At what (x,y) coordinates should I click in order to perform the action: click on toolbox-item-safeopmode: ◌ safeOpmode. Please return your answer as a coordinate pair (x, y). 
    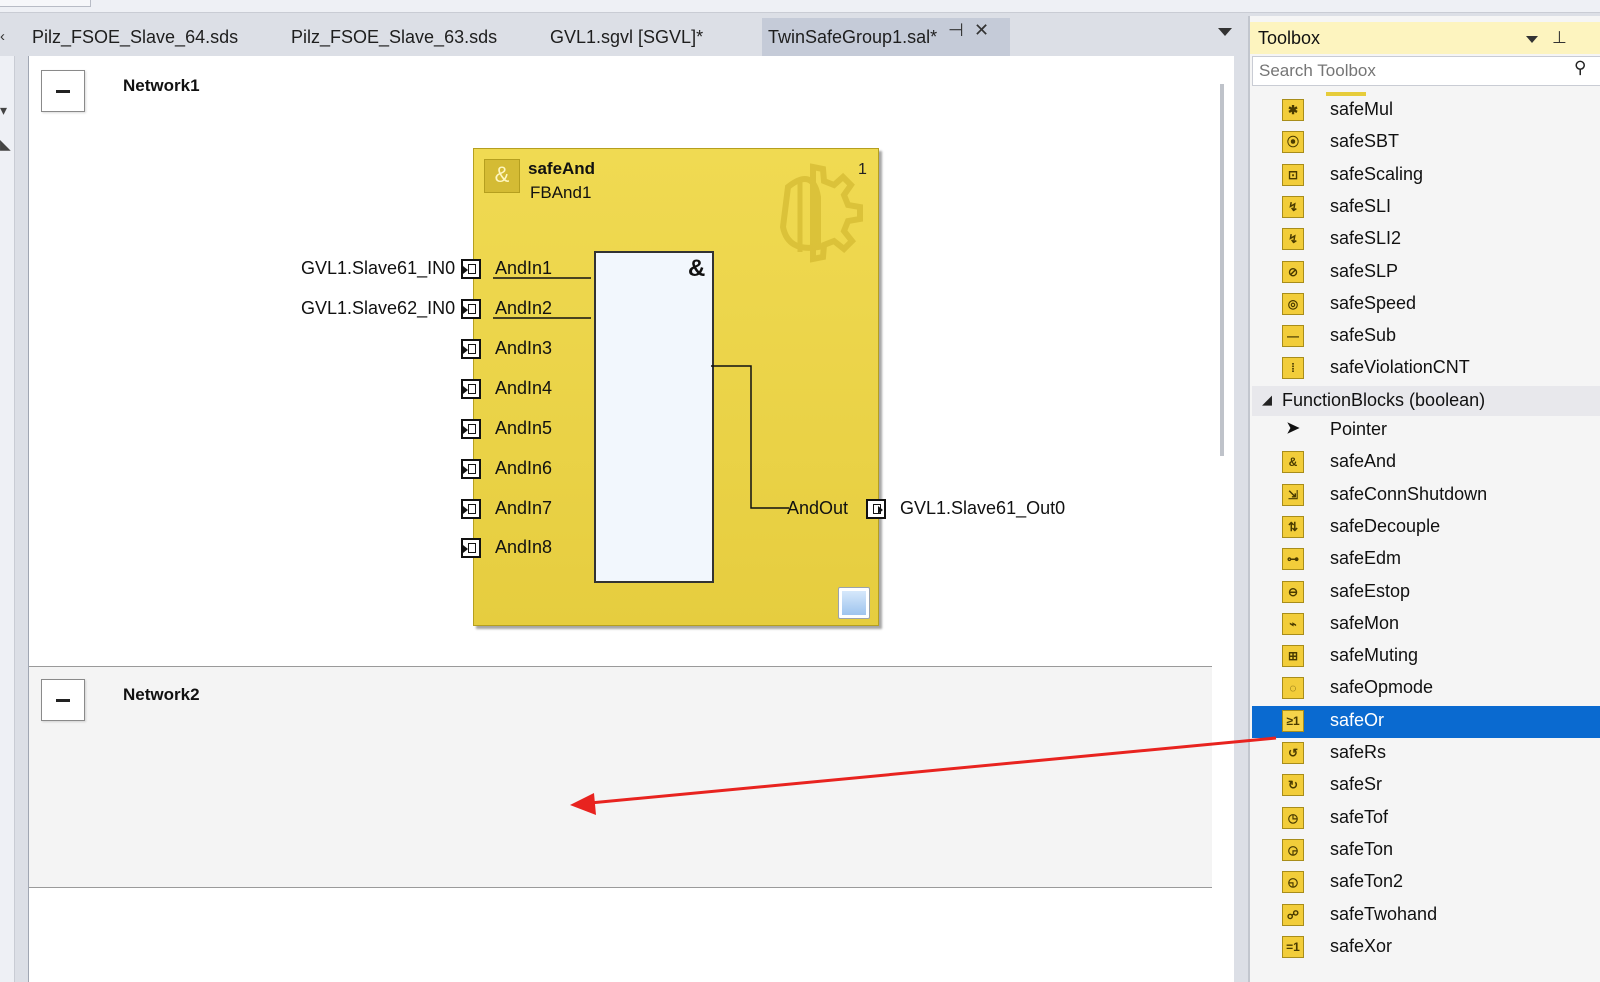
    Looking at the image, I should click on (1426, 689).